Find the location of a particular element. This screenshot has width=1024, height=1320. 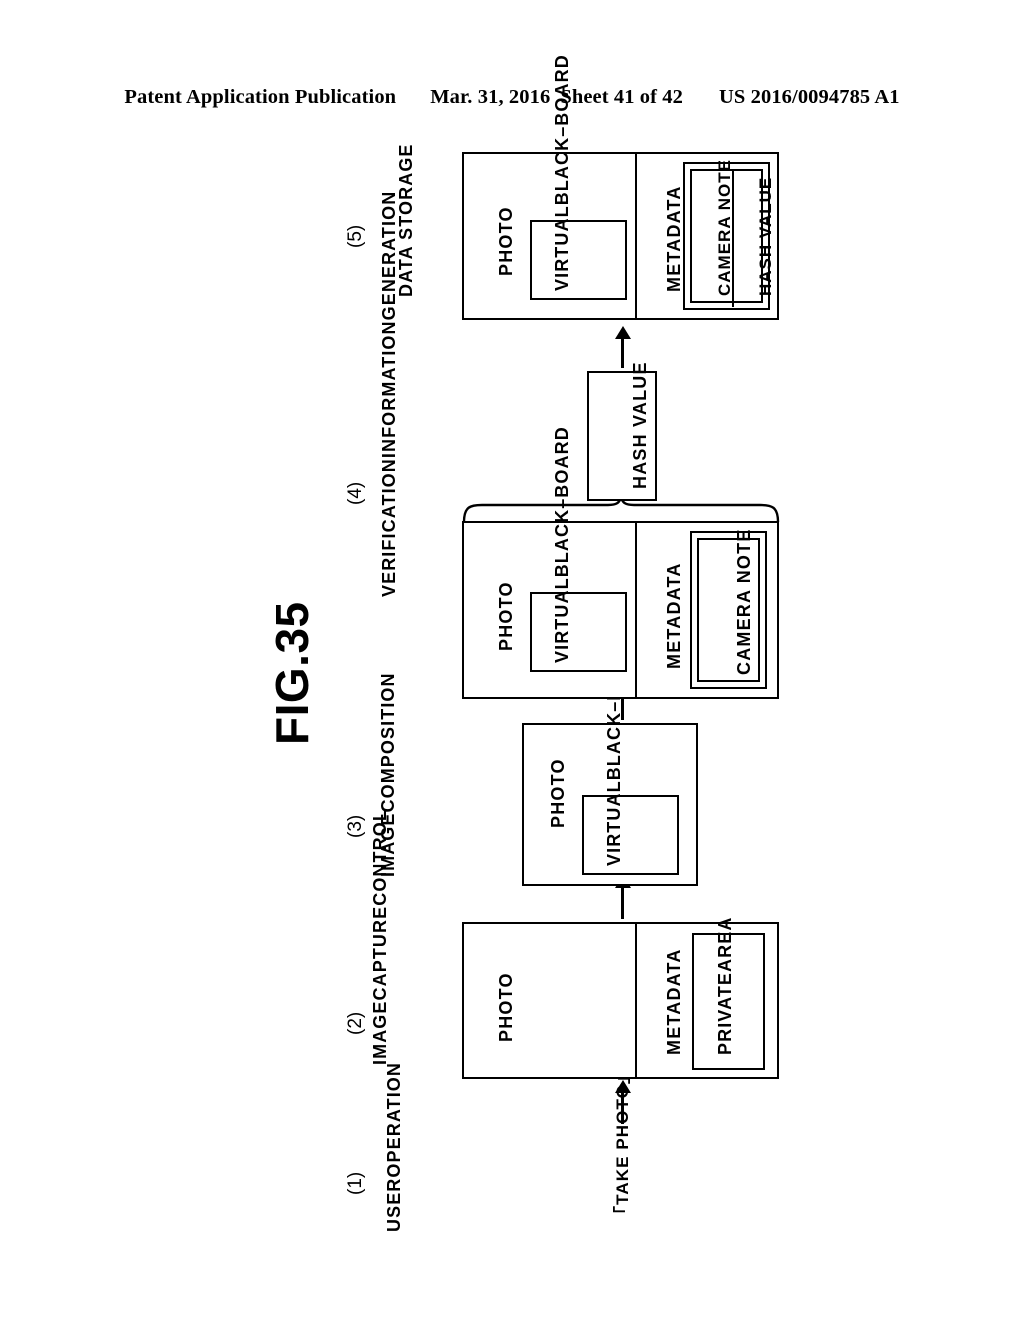

stage-number-2: (2) is located at coordinates (355, 1023).